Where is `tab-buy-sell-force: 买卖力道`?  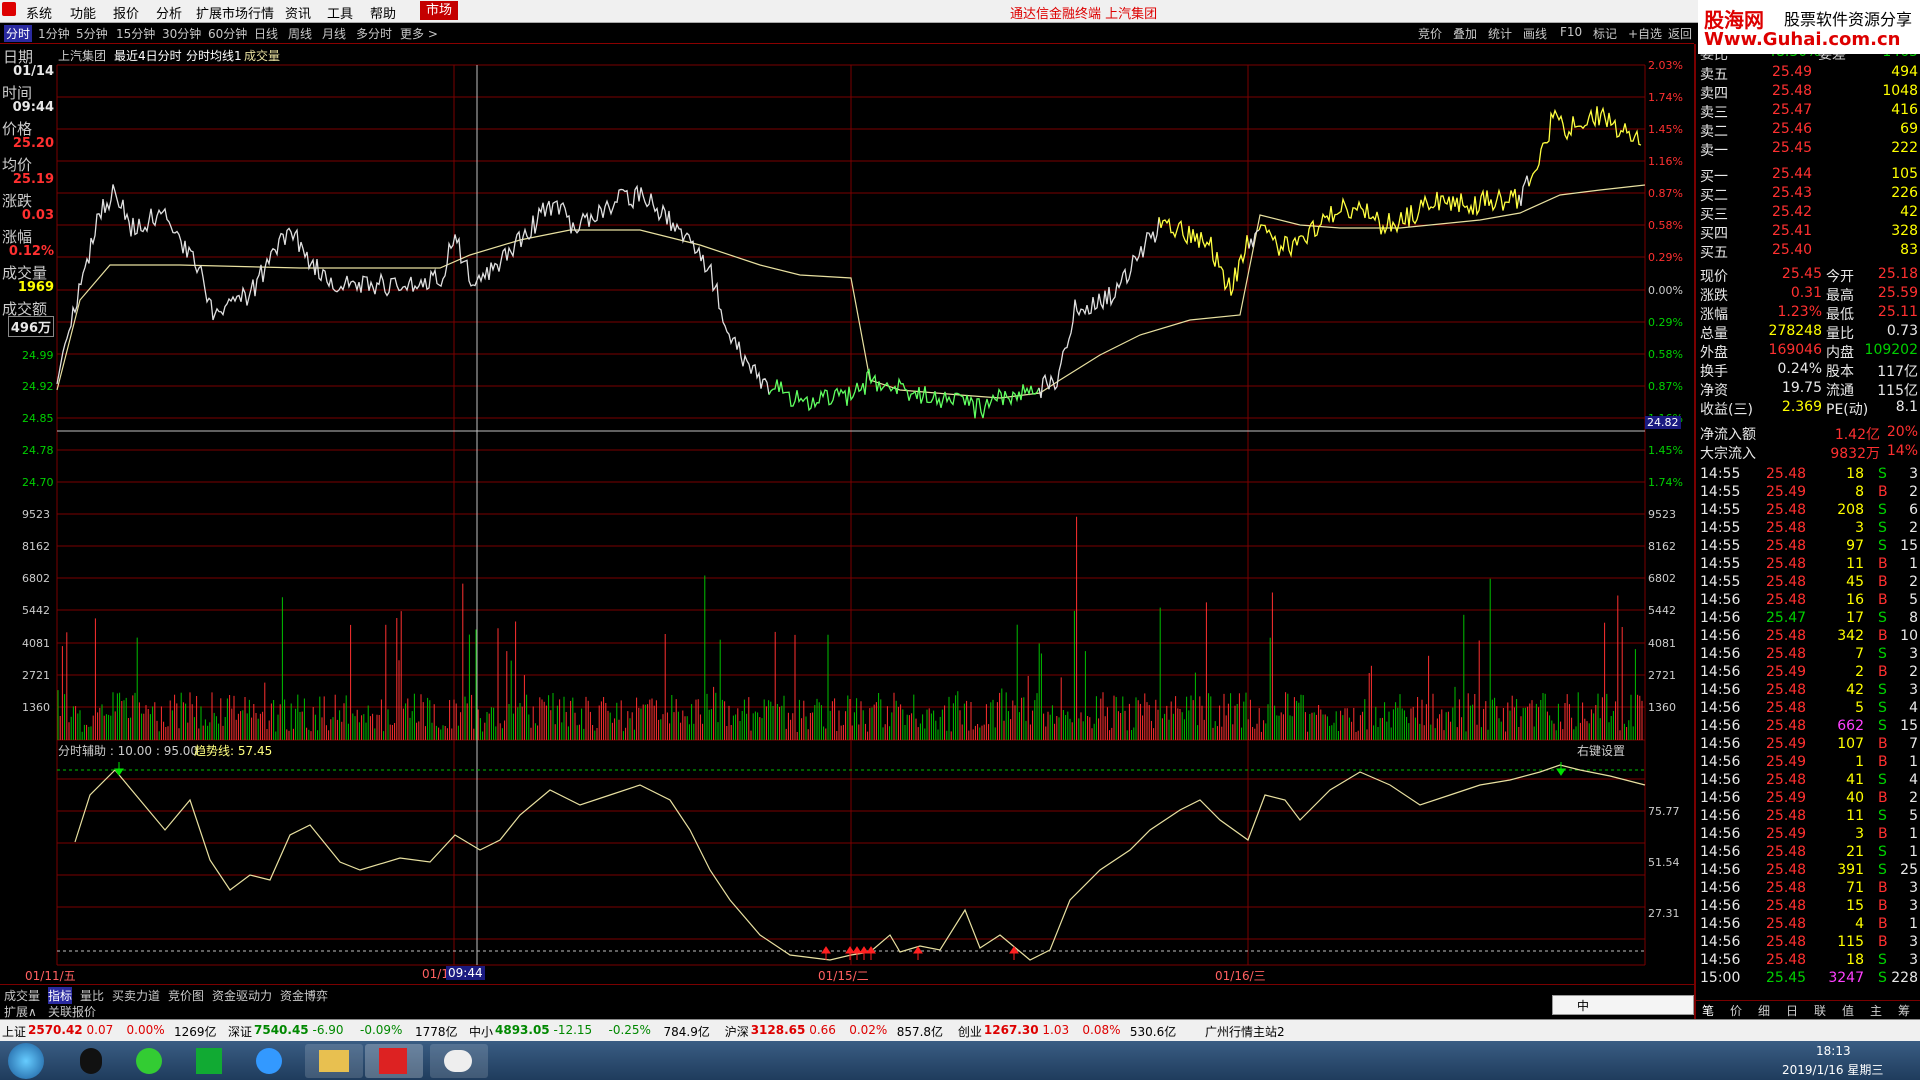
tab-buy-sell-force: 买卖力道 is located at coordinates (136, 995).